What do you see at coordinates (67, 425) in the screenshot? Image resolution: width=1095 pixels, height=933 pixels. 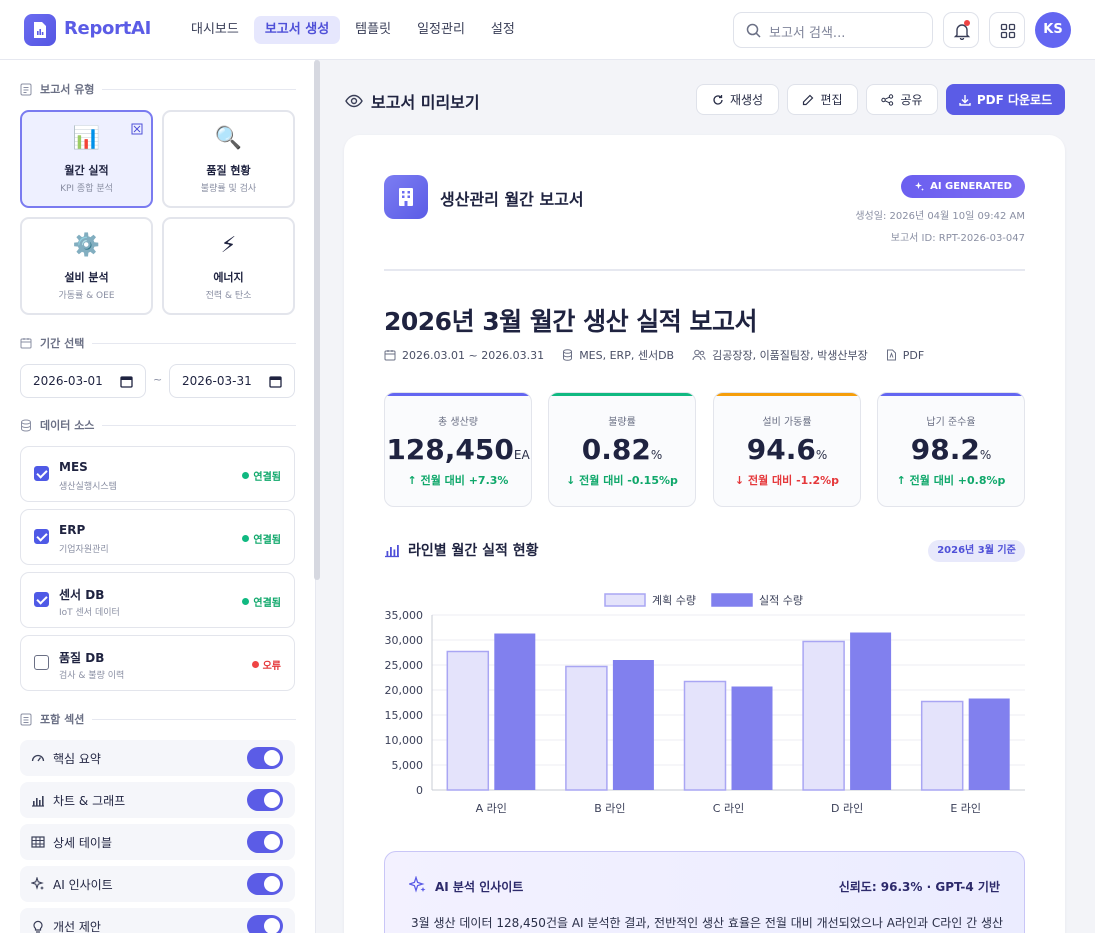 I see `section-title: 데이터 소스` at bounding box center [67, 425].